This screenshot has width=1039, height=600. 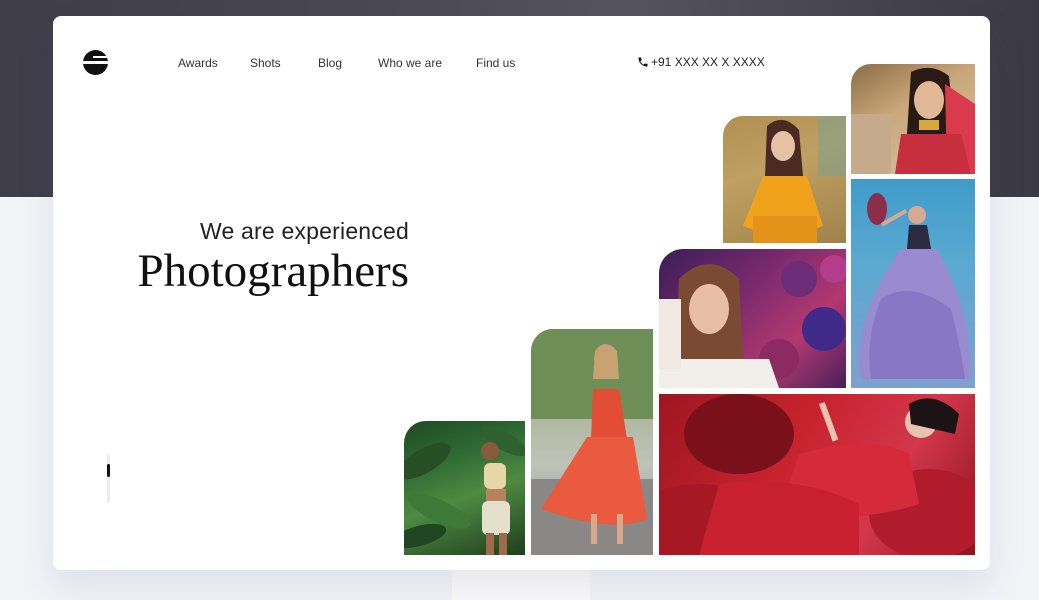 I want to click on scroll-indicator-track, so click(x=108, y=478).